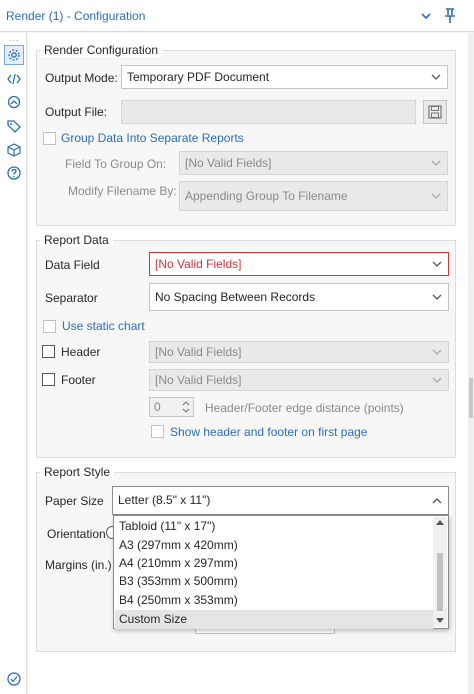 The width and height of the screenshot is (474, 694). Describe the element at coordinates (78, 380) in the screenshot. I see `footer-label: Footer` at that location.